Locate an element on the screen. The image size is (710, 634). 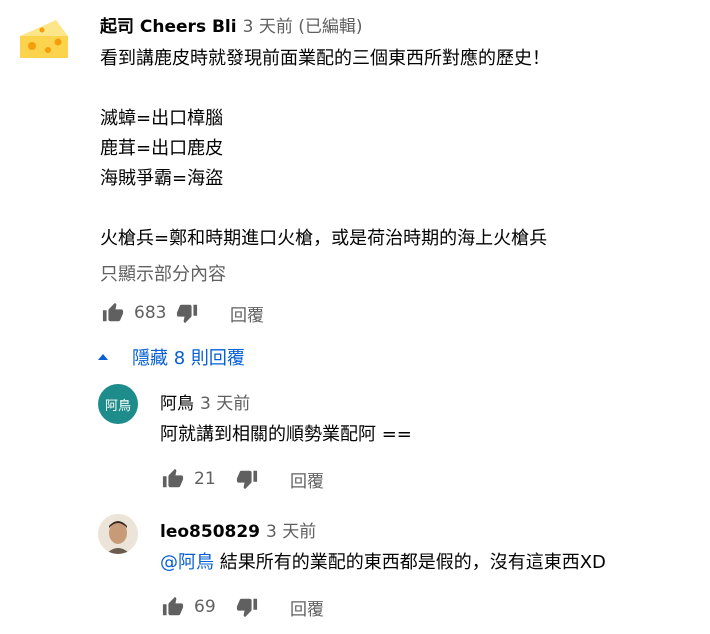
reply-text-line: @阿鳥 結果所有的業配的東西都是假的，沒有這東西XD is located at coordinates (383, 563).